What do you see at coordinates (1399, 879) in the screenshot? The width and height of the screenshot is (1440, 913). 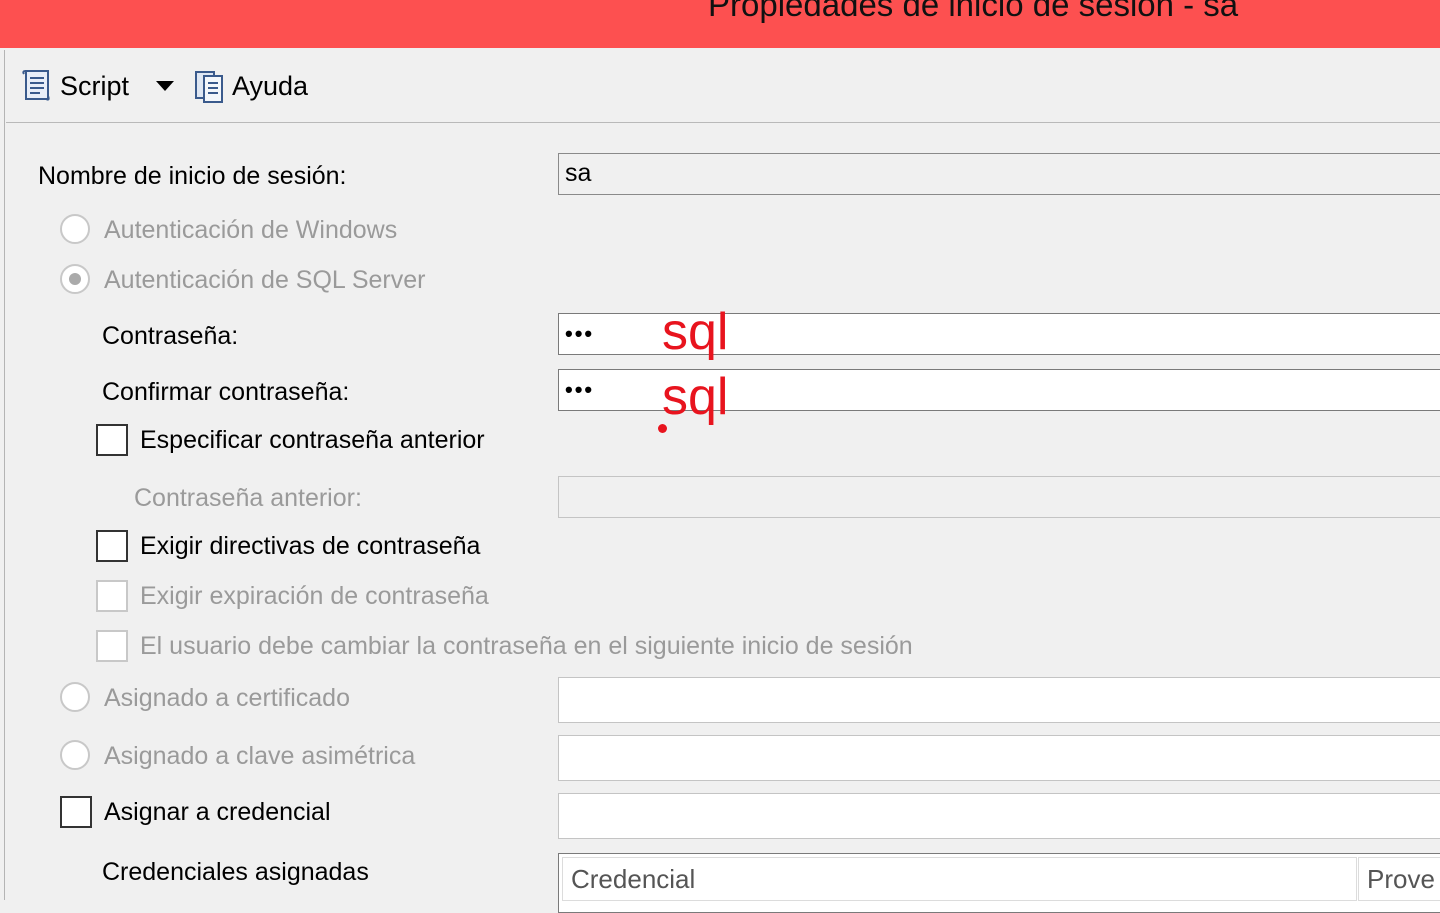 I see `grid-header-provider: Prove` at bounding box center [1399, 879].